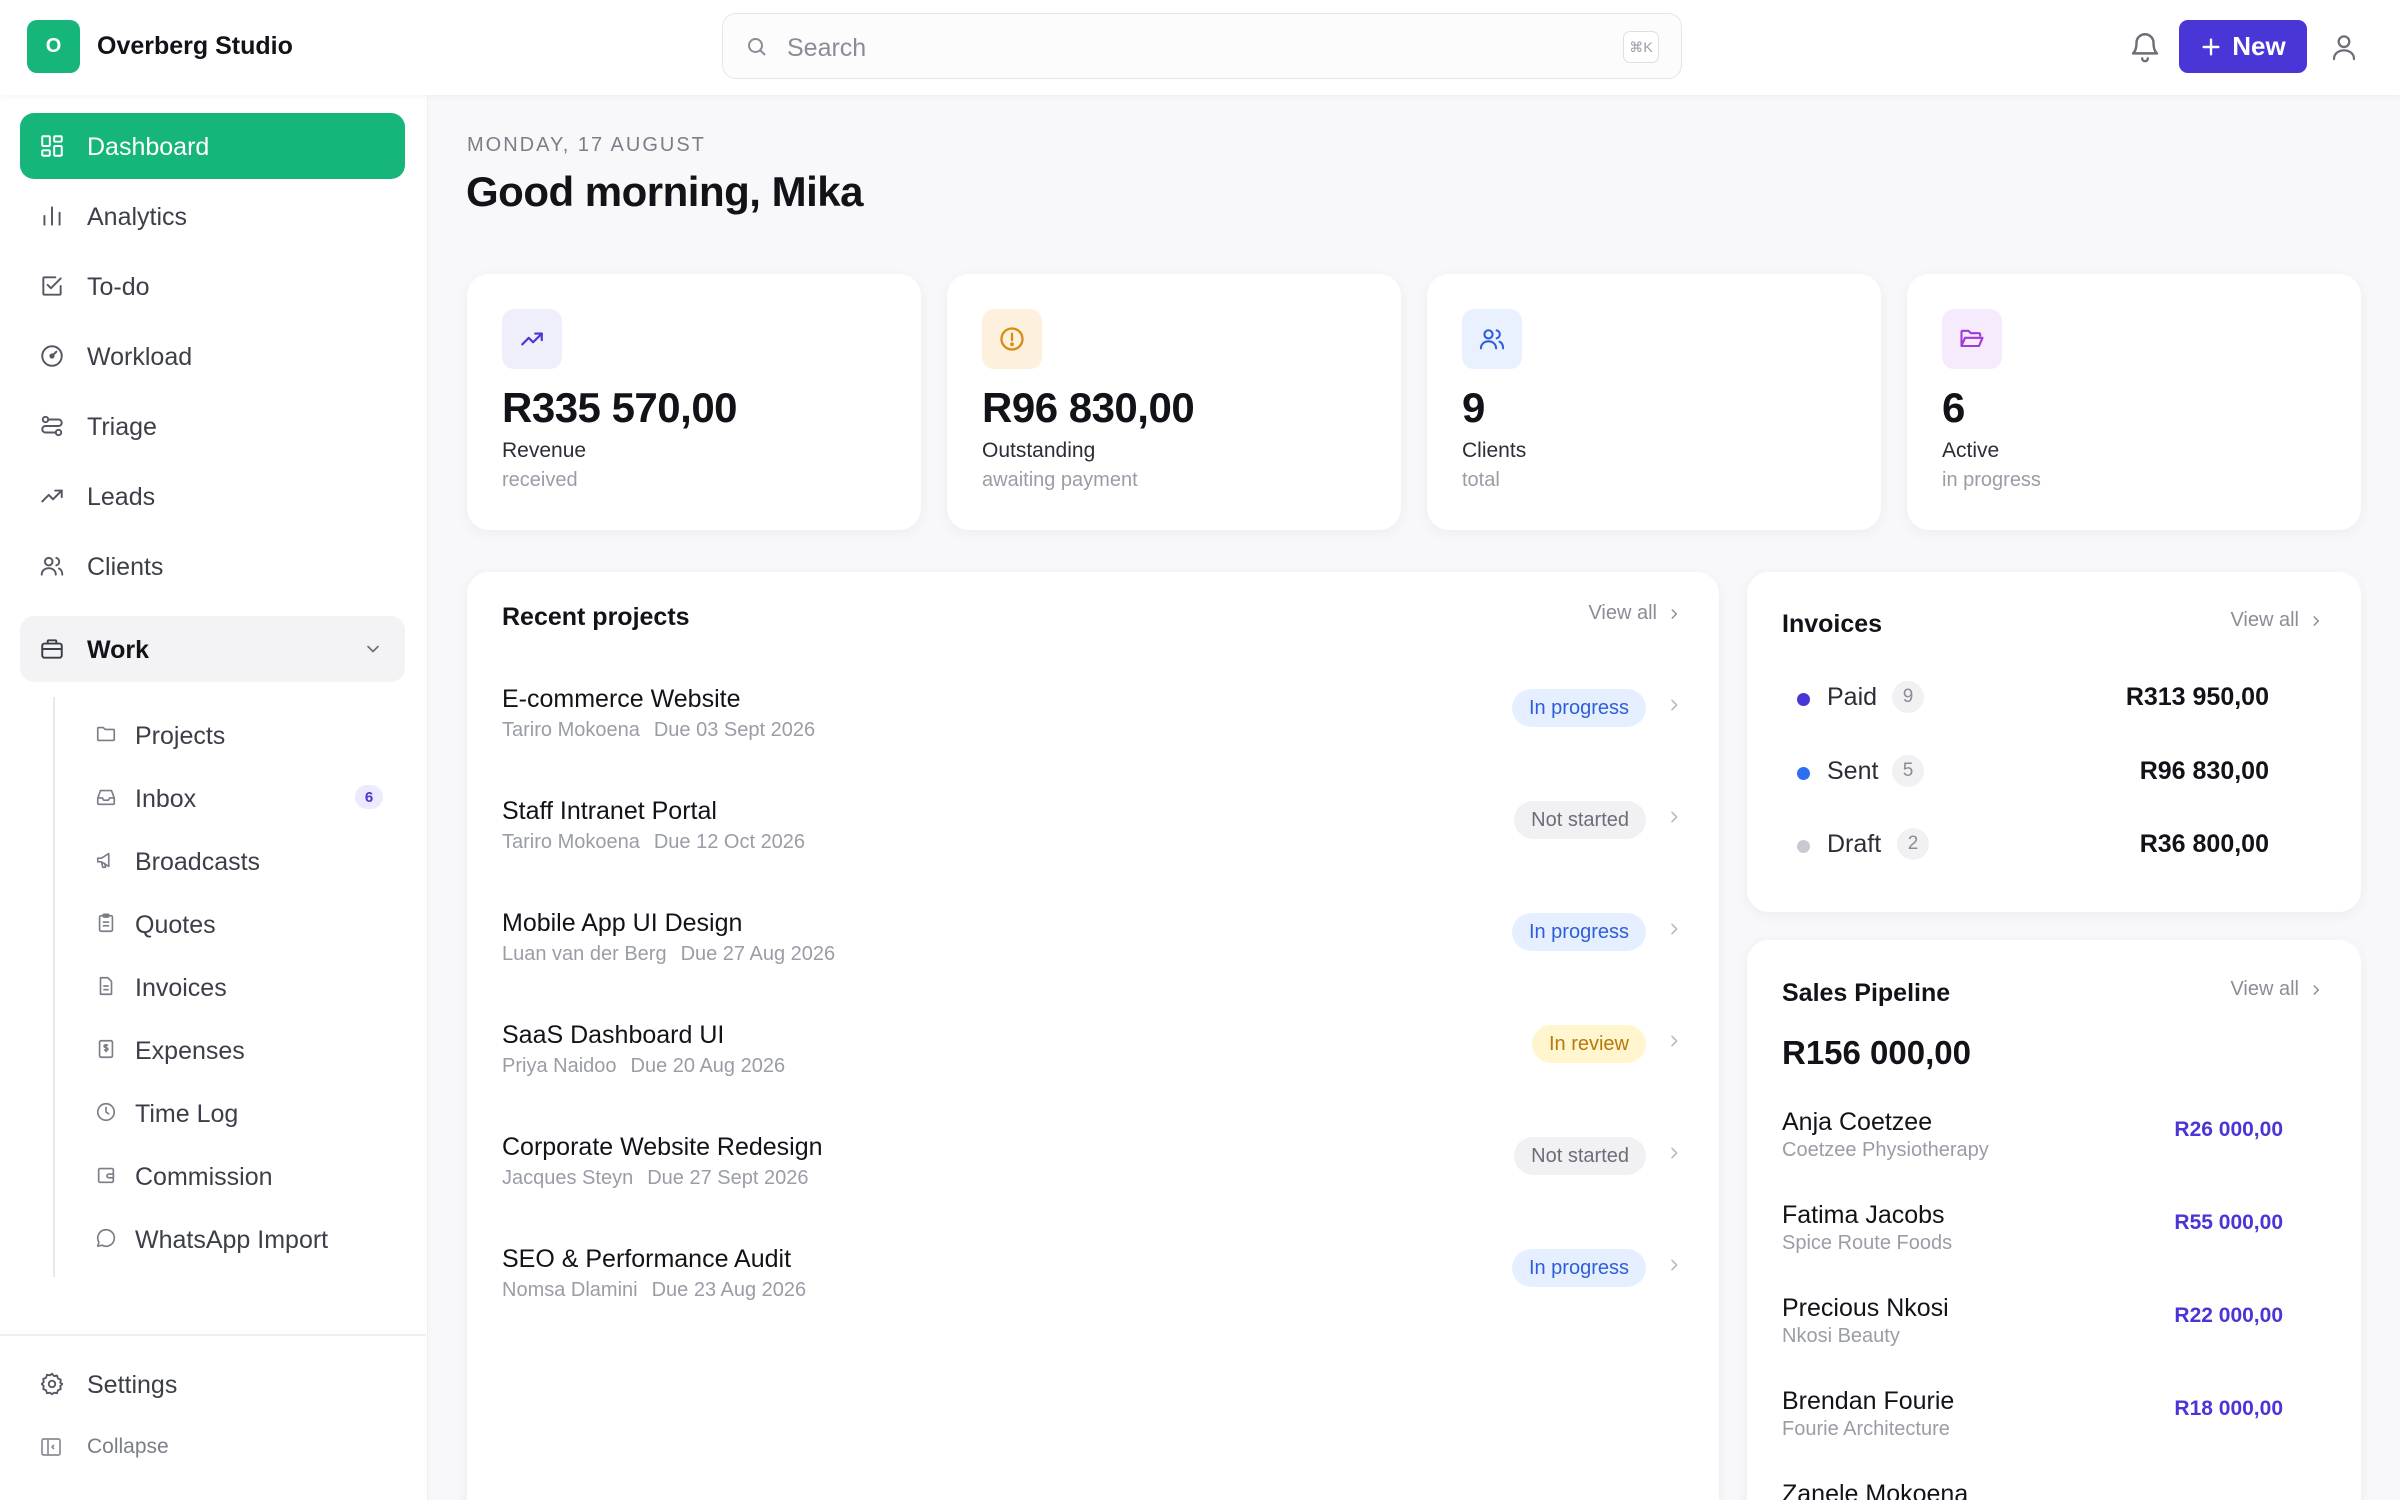 The height and width of the screenshot is (1500, 2400). I want to click on list-item: Precious Nkosi Nkosi Beauty R22 000,00, so click(2032, 1334).